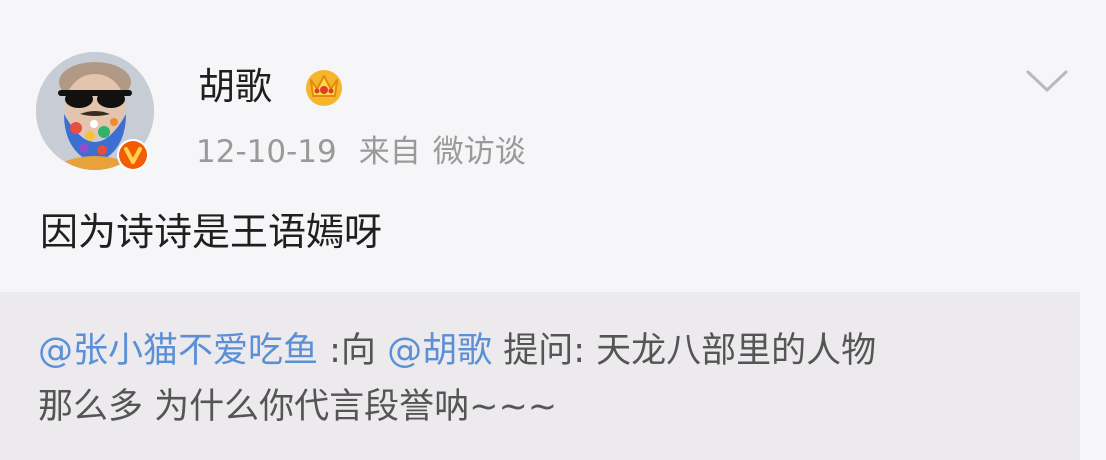 The width and height of the screenshot is (1106, 460). I want to click on source-app: 微访谈, so click(479, 152).